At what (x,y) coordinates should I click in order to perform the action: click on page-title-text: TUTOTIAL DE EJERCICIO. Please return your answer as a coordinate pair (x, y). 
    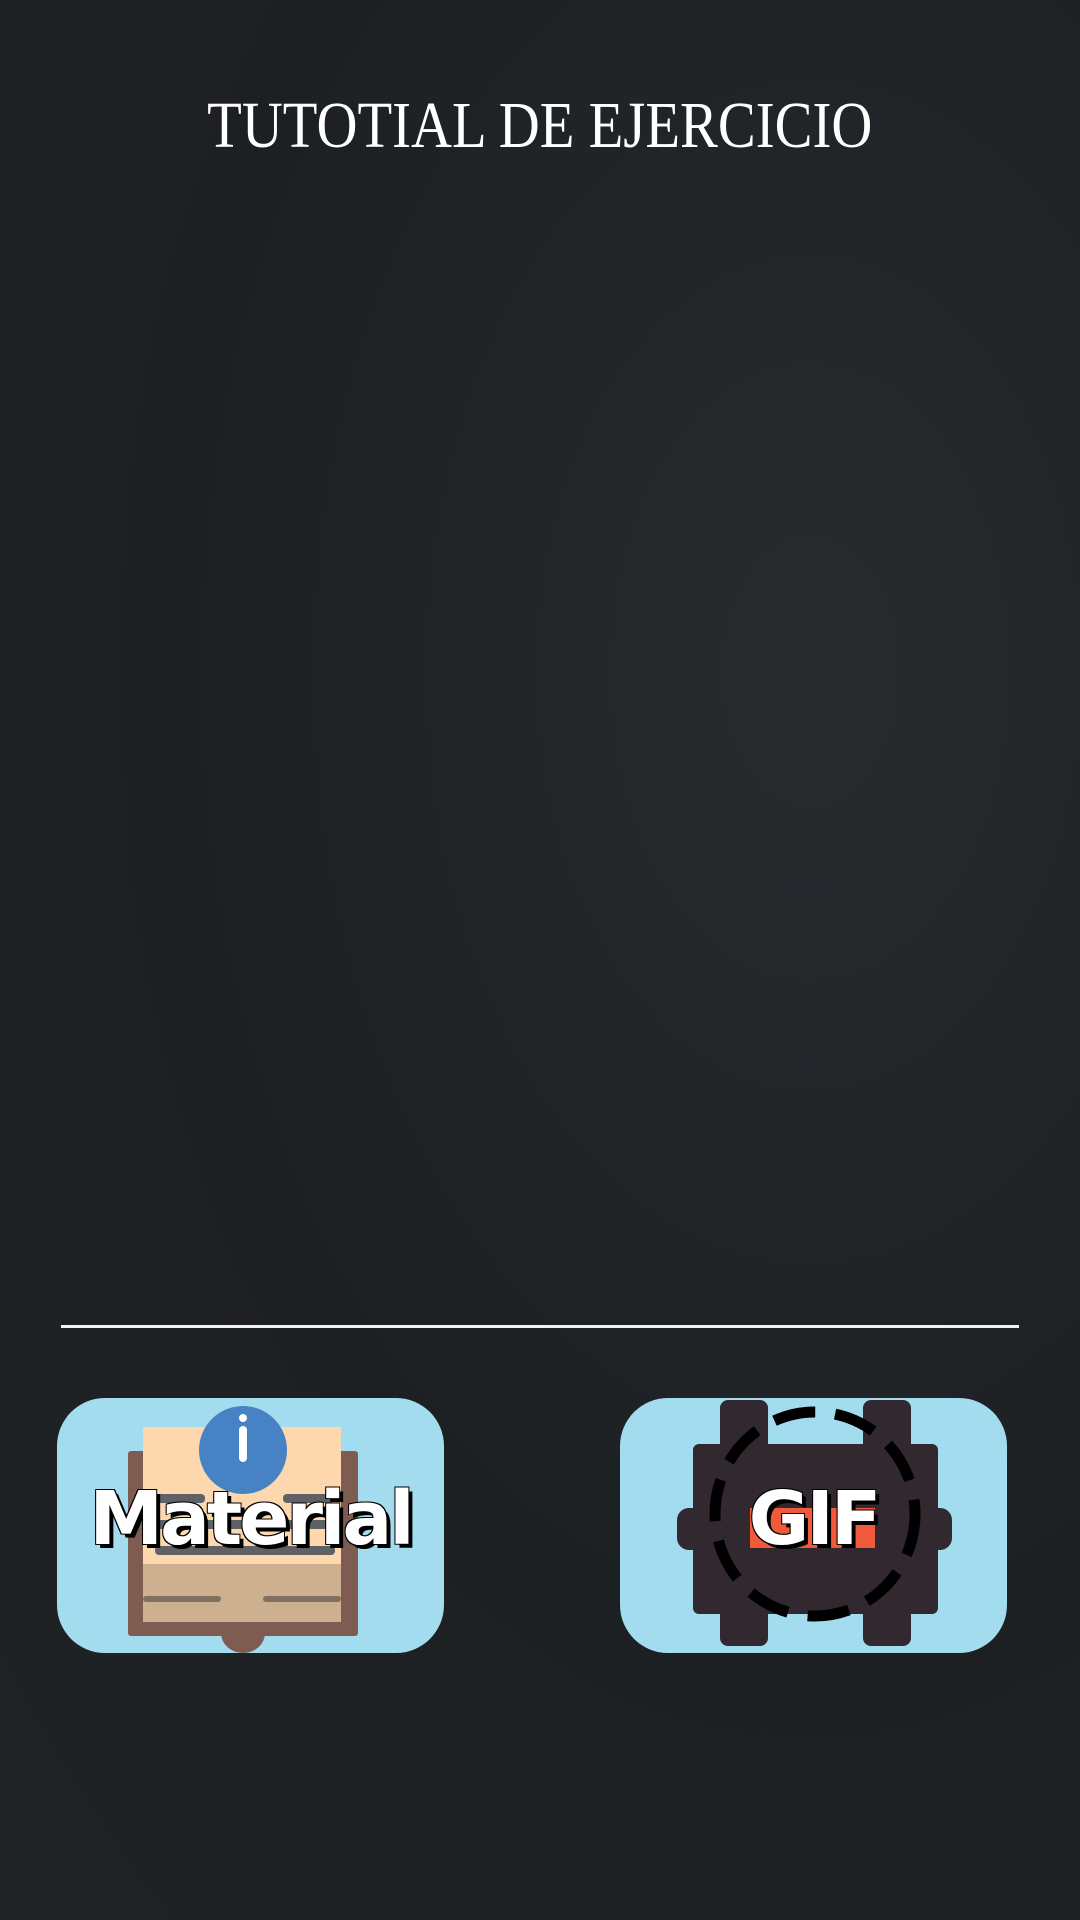
    Looking at the image, I should click on (540, 125).